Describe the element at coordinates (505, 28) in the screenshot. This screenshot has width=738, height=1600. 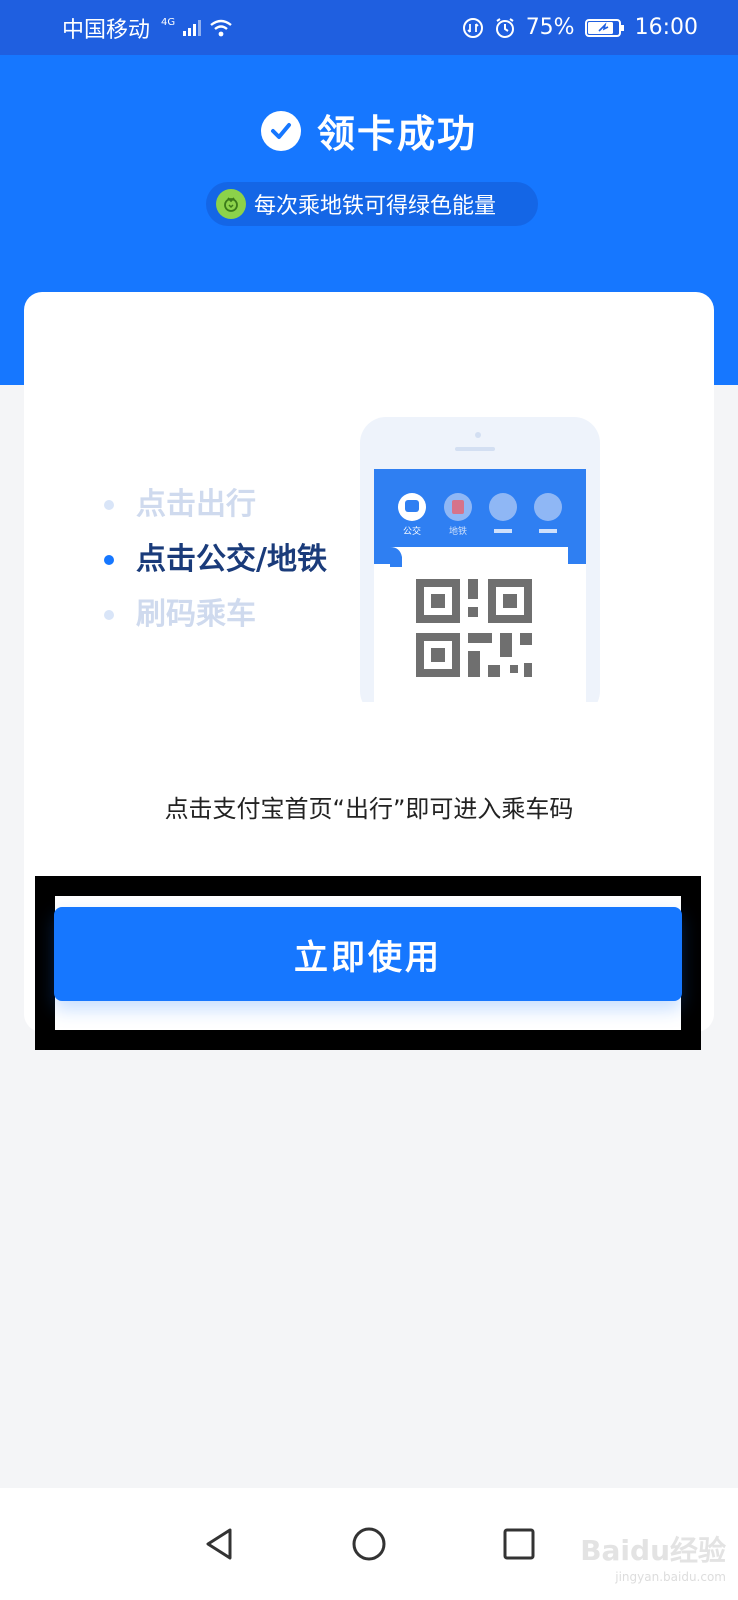
I see `alarm-icon` at that location.